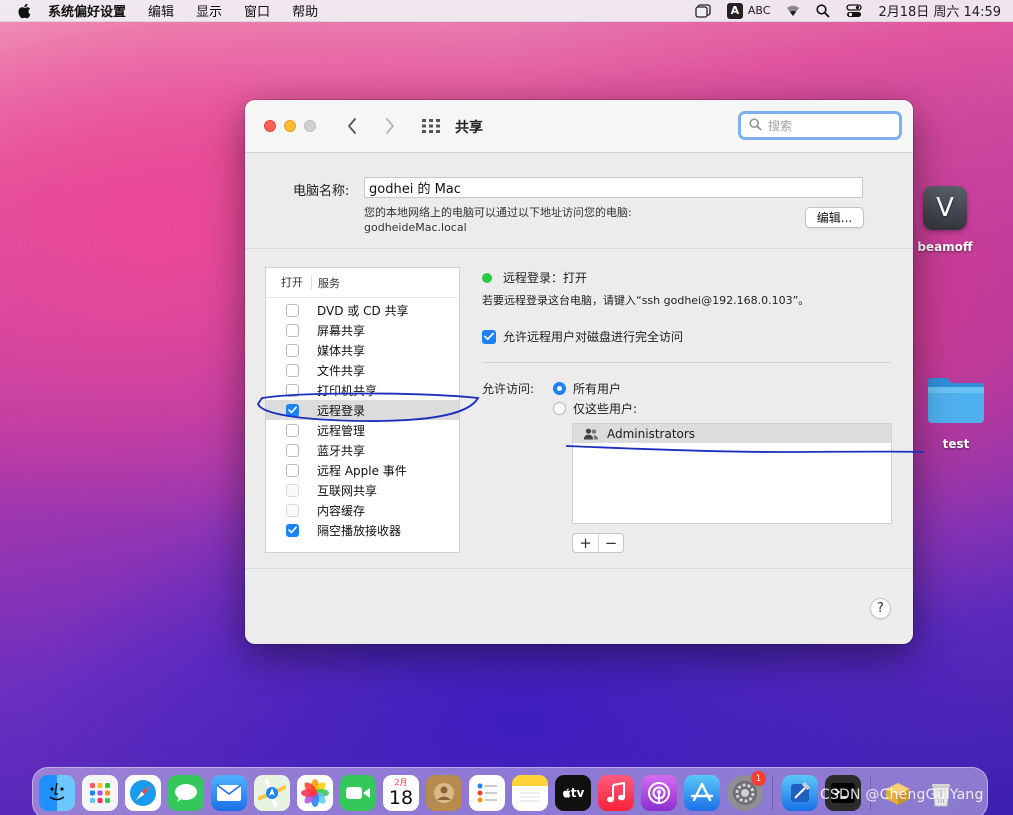 The width and height of the screenshot is (1013, 815). I want to click on dock-xcode, so click(800, 793).